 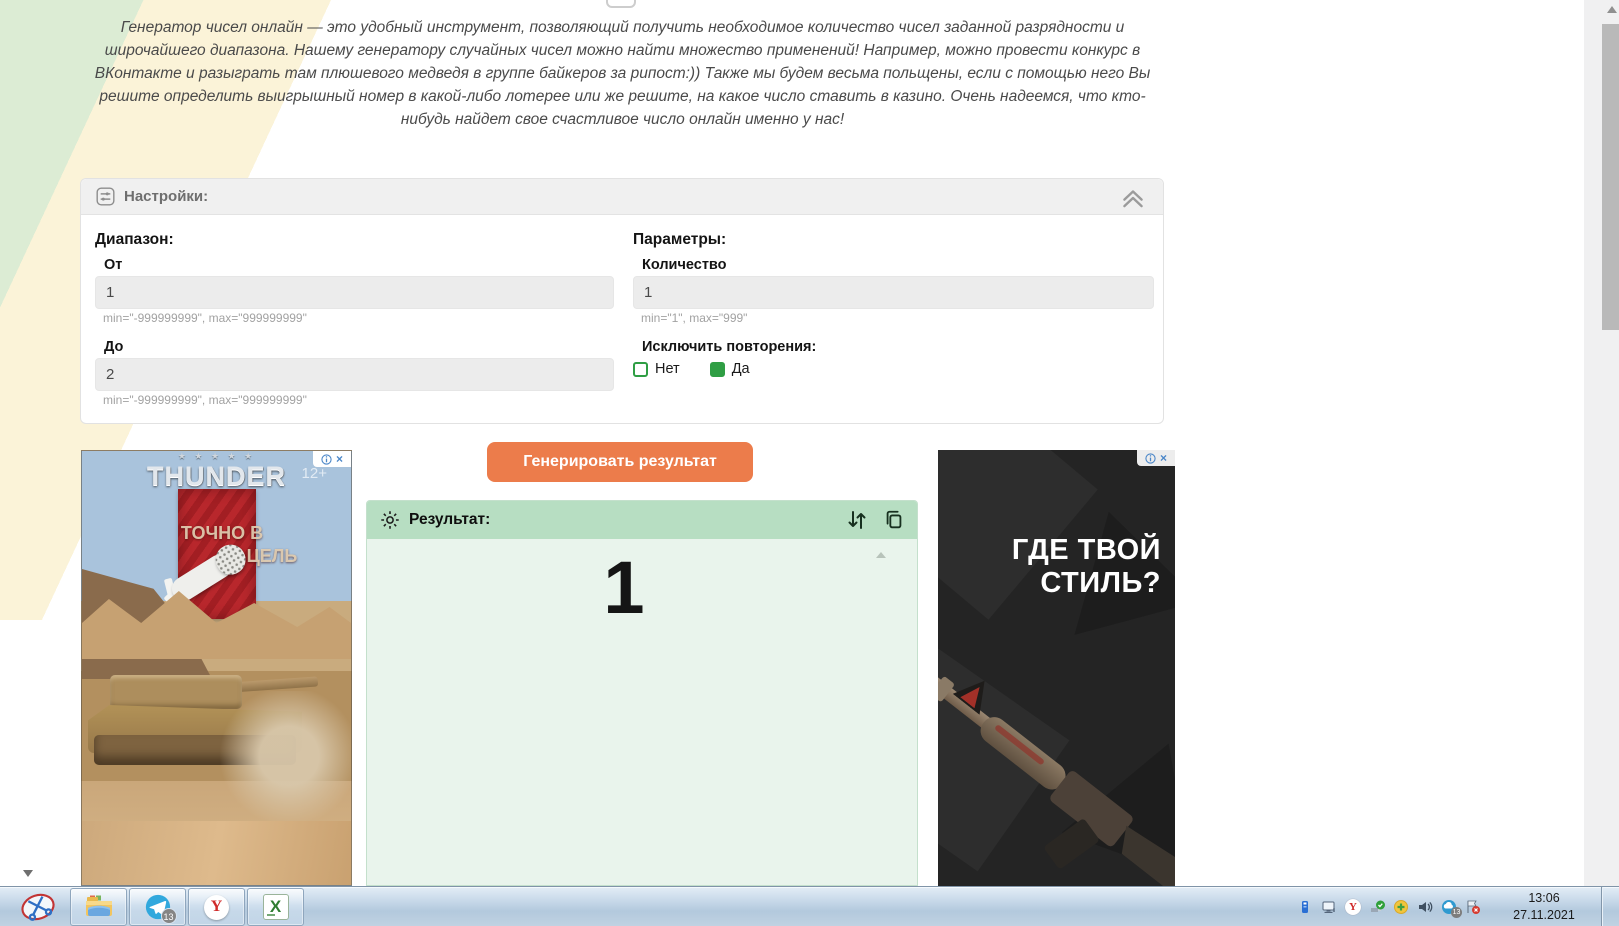 I want to click on yandex-icon: Y, so click(x=1353, y=907).